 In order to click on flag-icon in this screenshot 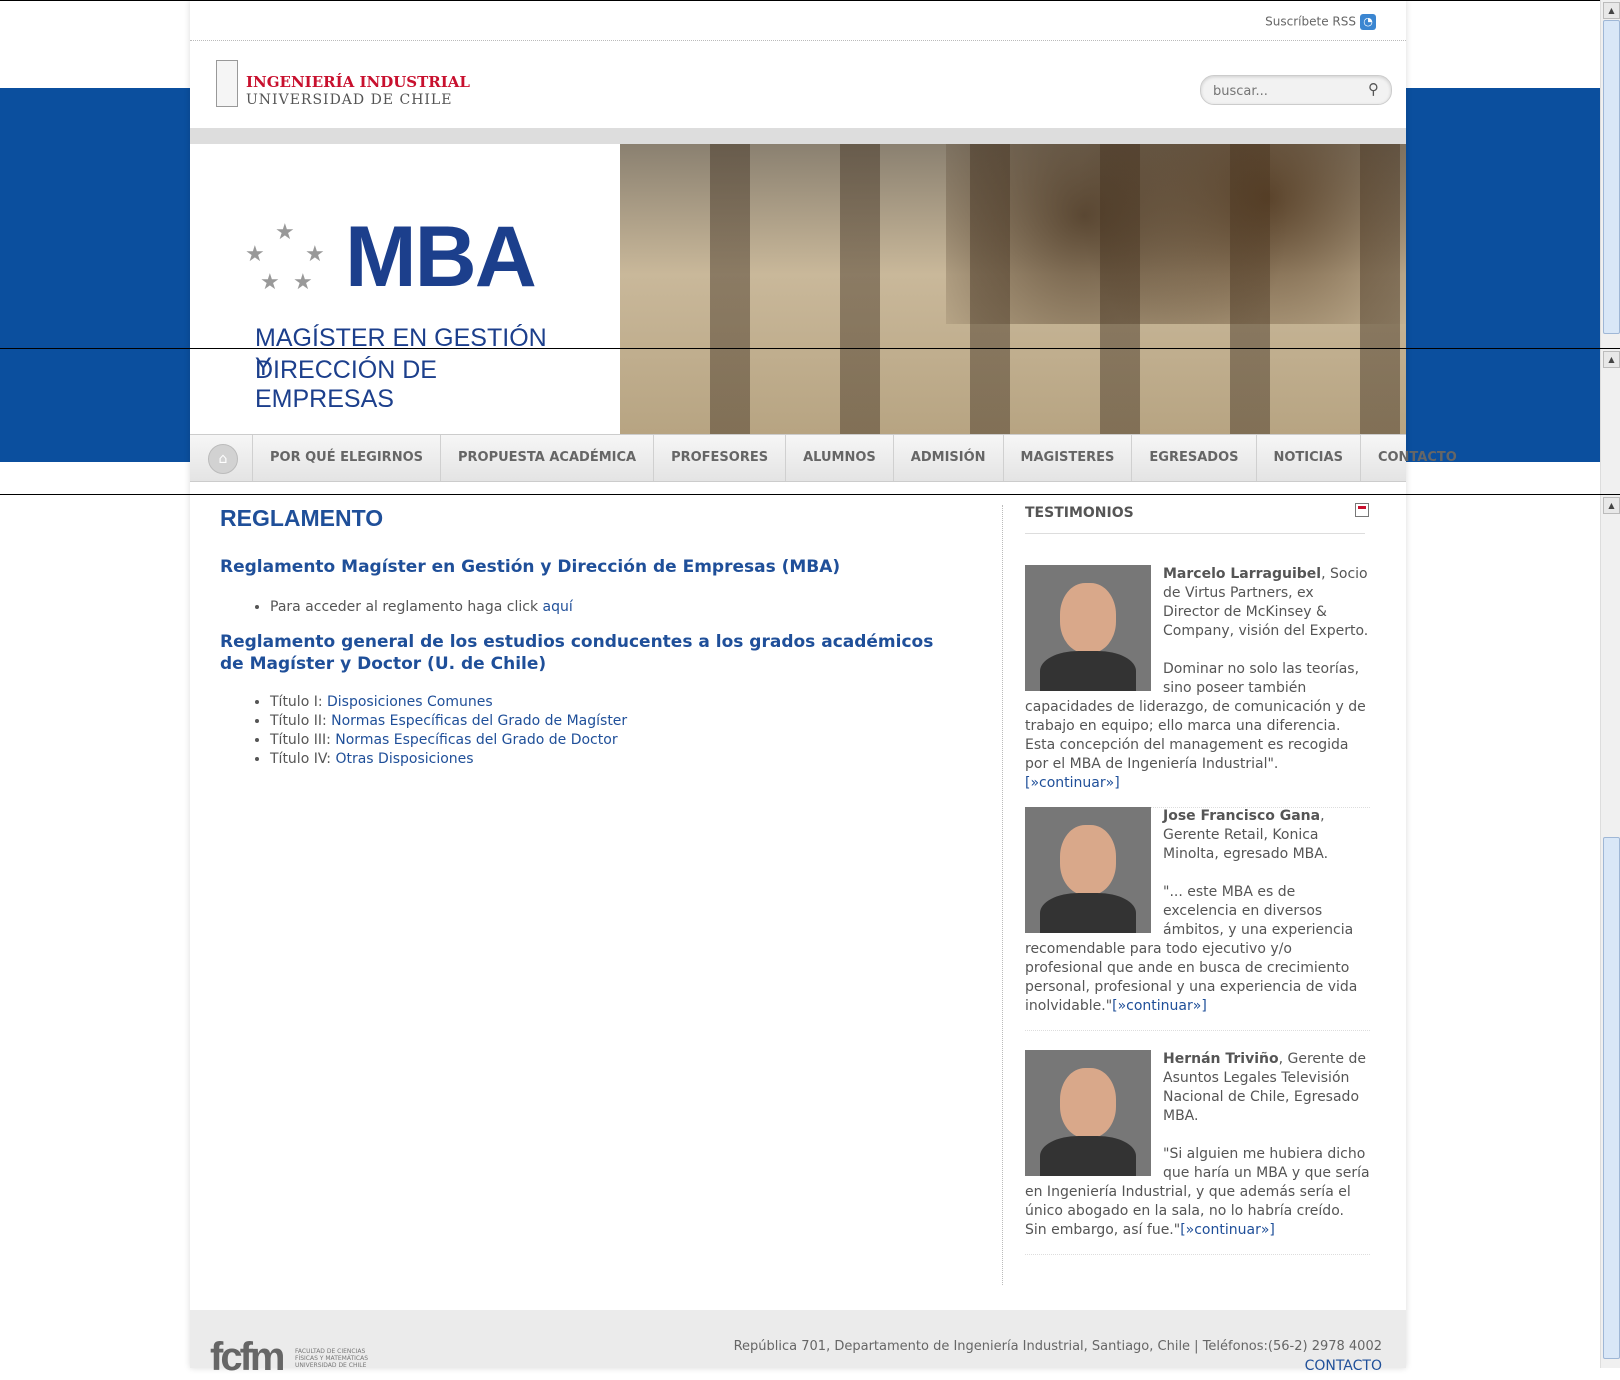, I will do `click(1362, 510)`.